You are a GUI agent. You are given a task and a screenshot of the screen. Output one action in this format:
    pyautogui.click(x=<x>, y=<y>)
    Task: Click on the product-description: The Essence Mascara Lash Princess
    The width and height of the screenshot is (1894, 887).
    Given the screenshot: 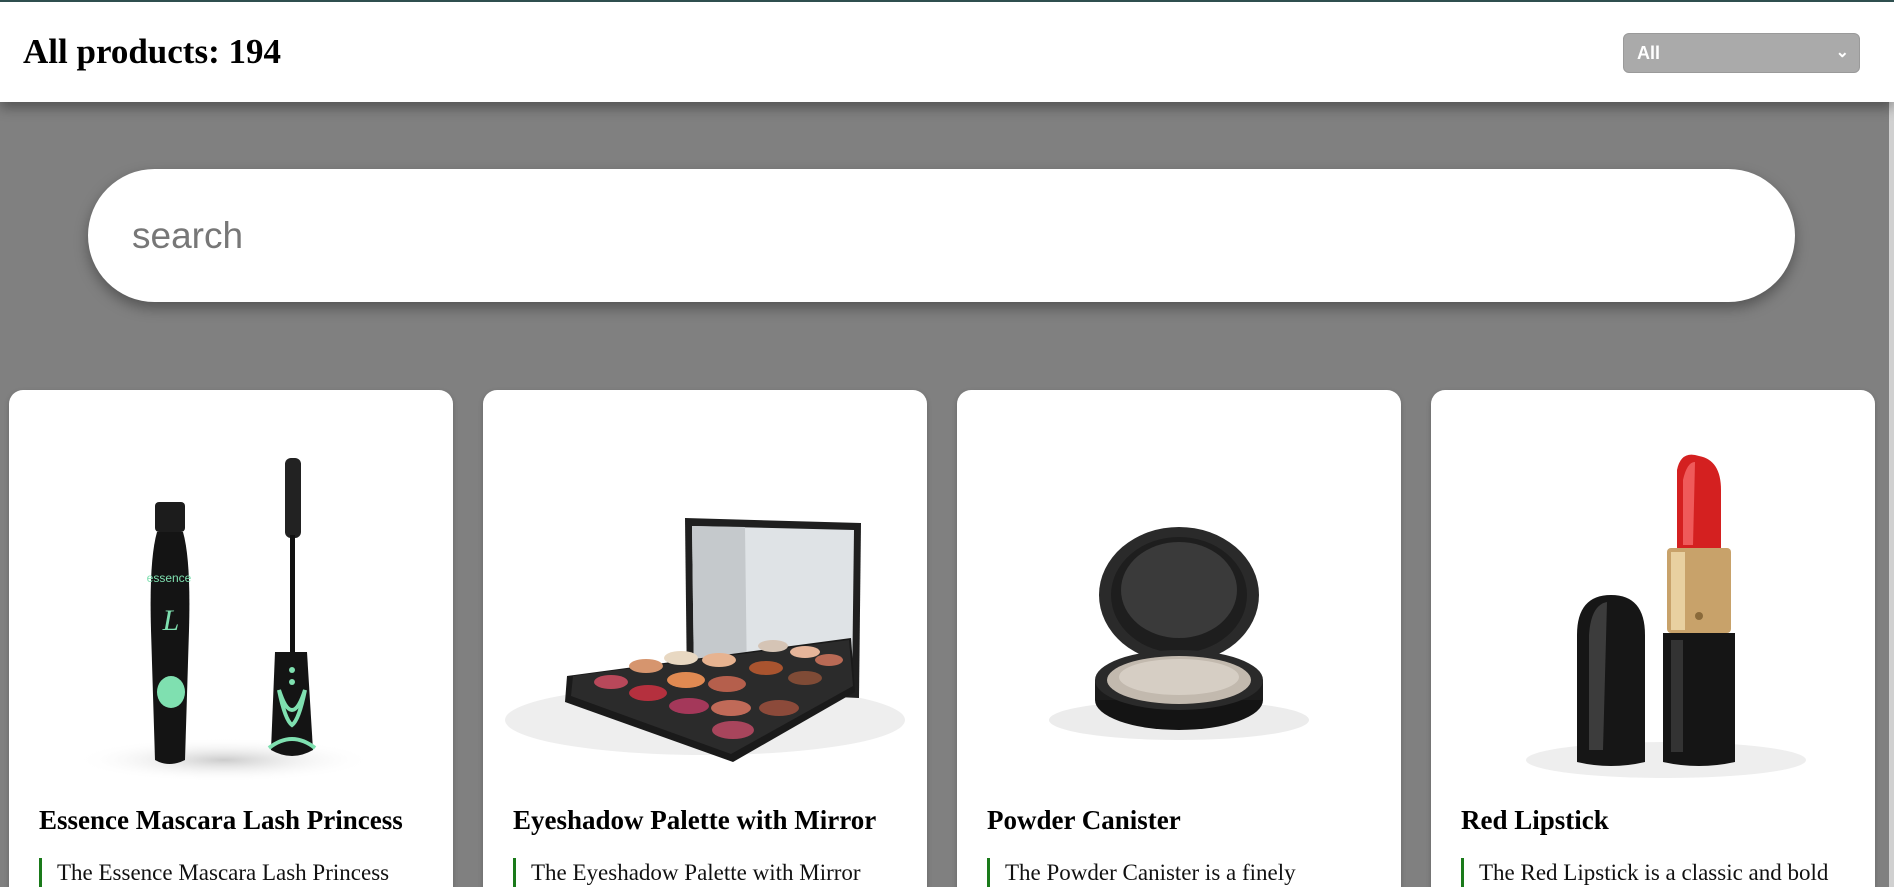 What is the action you would take?
    pyautogui.click(x=239, y=872)
    